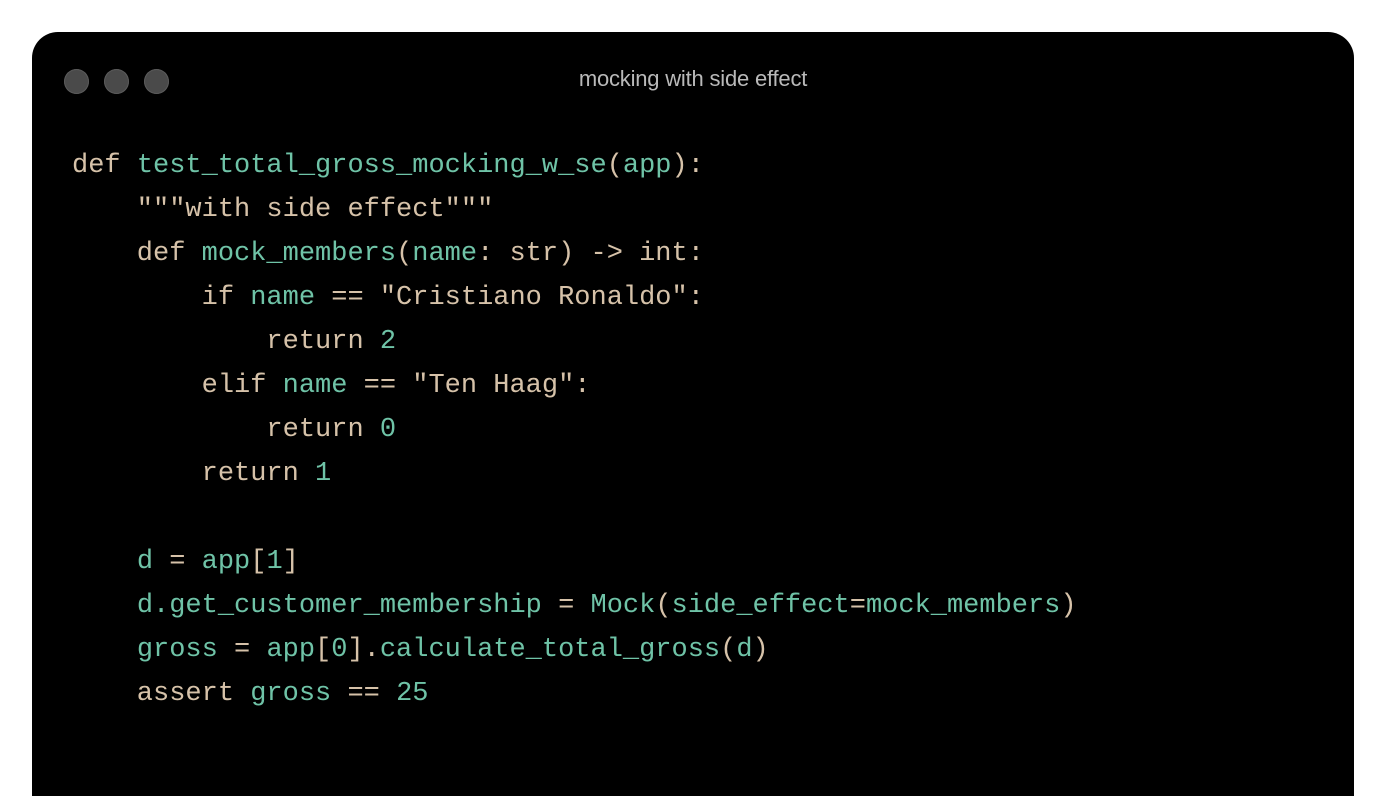 This screenshot has width=1386, height=796. I want to click on code-token-var: side_effect, so click(760, 606).